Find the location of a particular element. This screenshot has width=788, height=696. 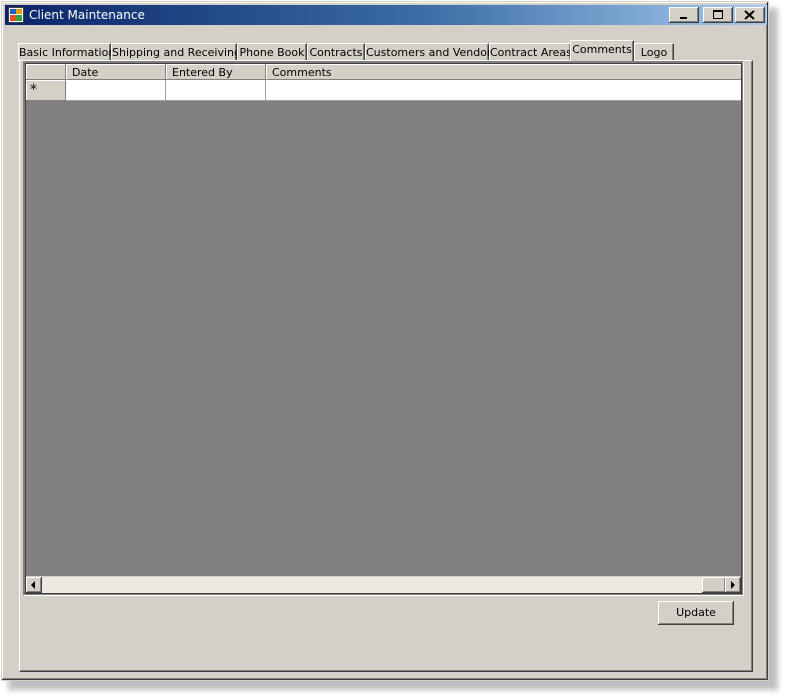

column-header-entered-by: Entered By is located at coordinates (216, 72).